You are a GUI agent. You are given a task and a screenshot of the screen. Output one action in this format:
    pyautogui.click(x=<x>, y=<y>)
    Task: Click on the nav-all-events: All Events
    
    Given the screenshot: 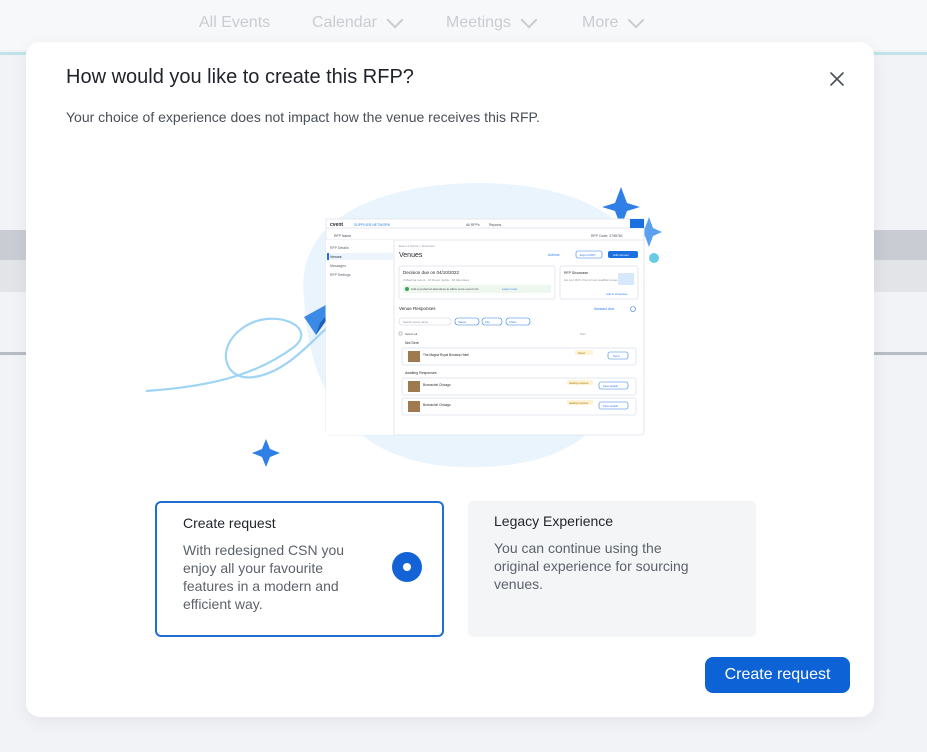 What is the action you would take?
    pyautogui.click(x=234, y=23)
    